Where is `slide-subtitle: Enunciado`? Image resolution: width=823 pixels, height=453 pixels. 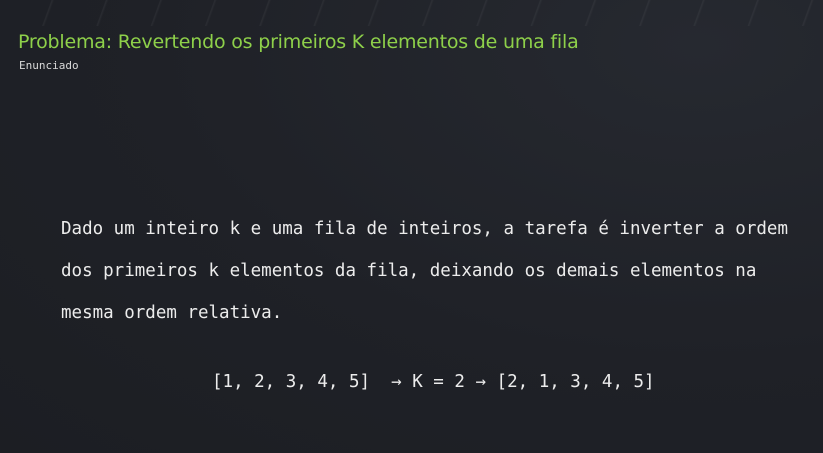
slide-subtitle: Enunciado is located at coordinates (49, 65).